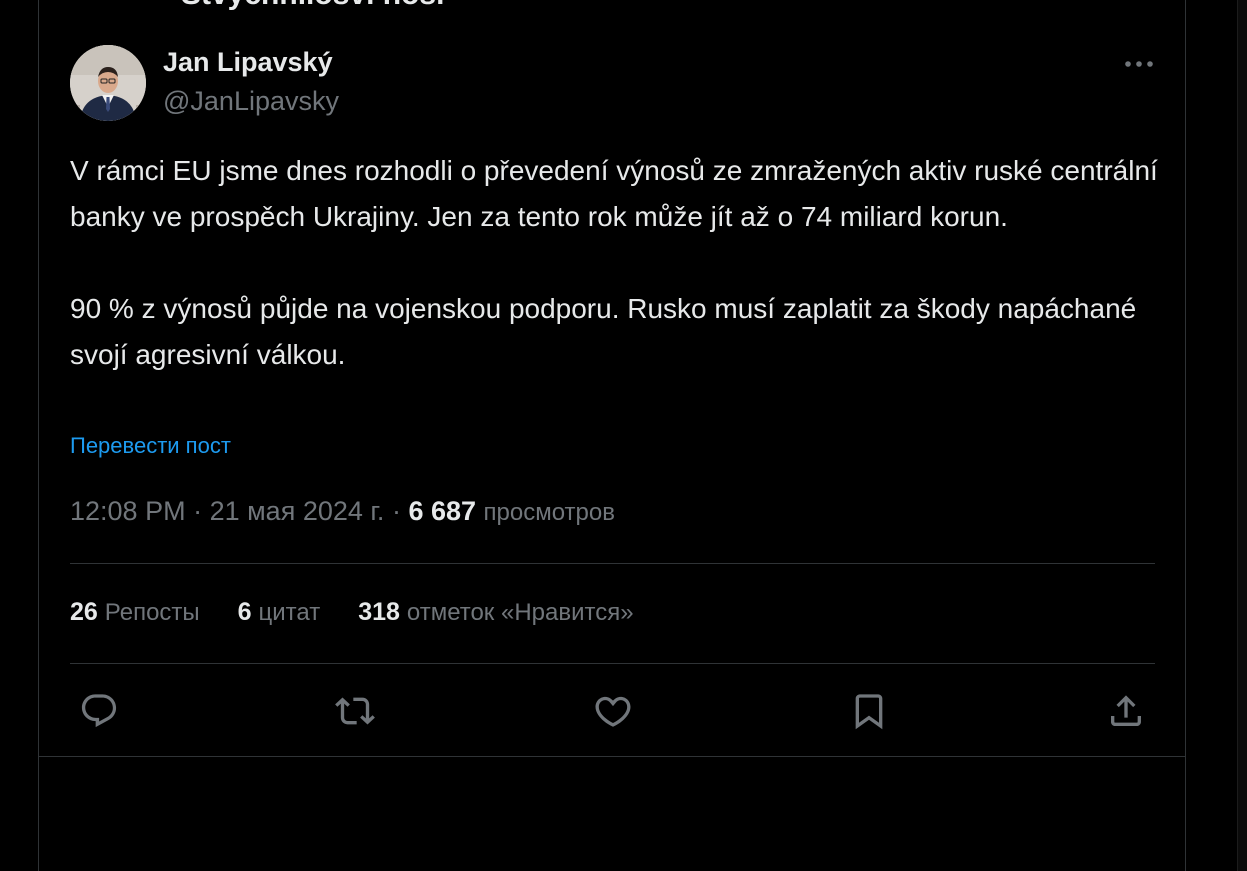 The image size is (1247, 871). I want to click on quotes-label: цитат, so click(289, 612).